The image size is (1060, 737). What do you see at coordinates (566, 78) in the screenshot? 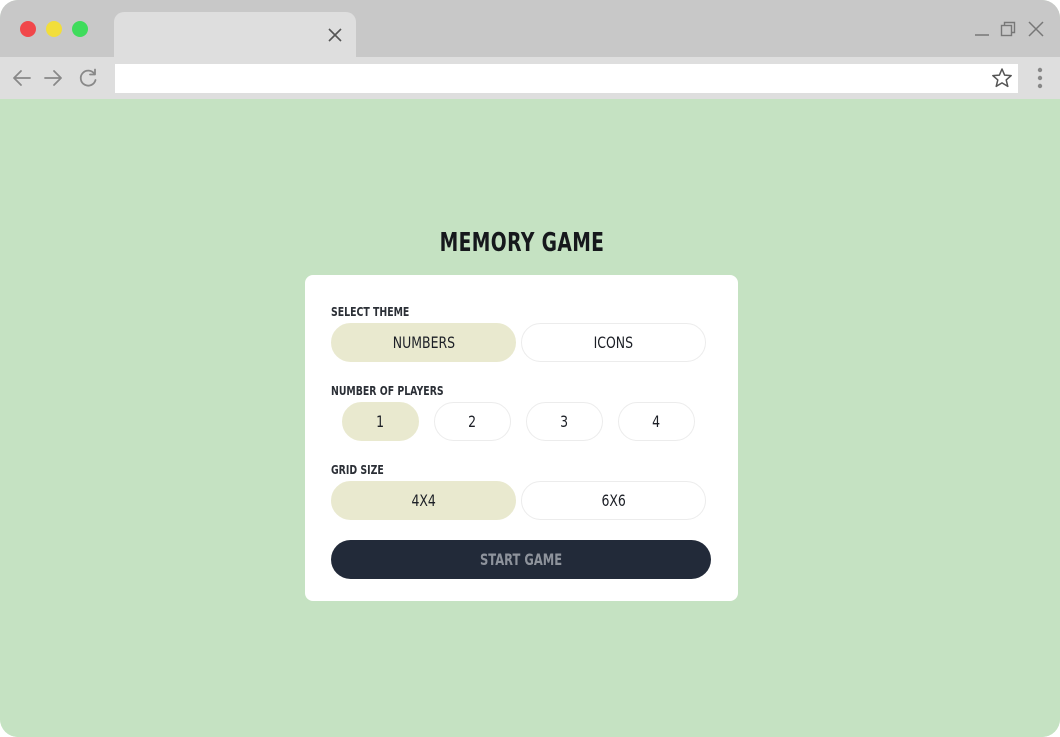
I see `address-bar` at bounding box center [566, 78].